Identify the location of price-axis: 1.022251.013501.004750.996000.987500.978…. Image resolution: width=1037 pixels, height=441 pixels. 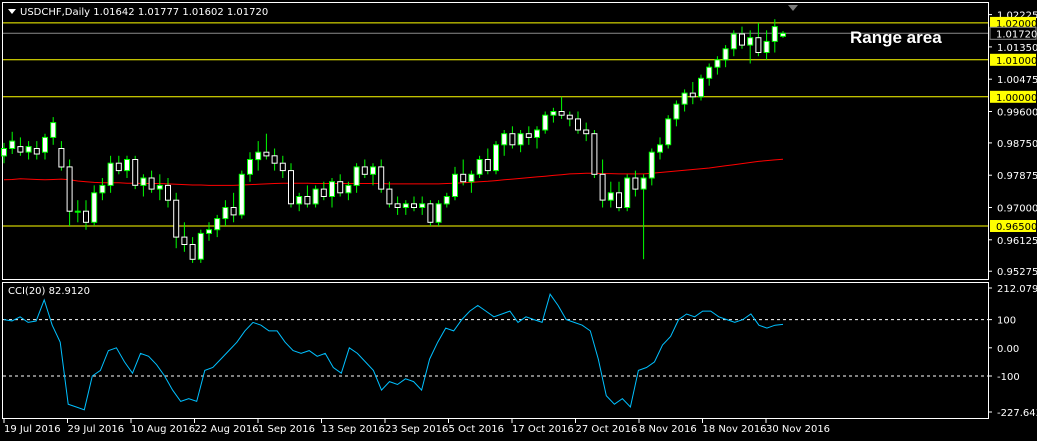
(1012, 144).